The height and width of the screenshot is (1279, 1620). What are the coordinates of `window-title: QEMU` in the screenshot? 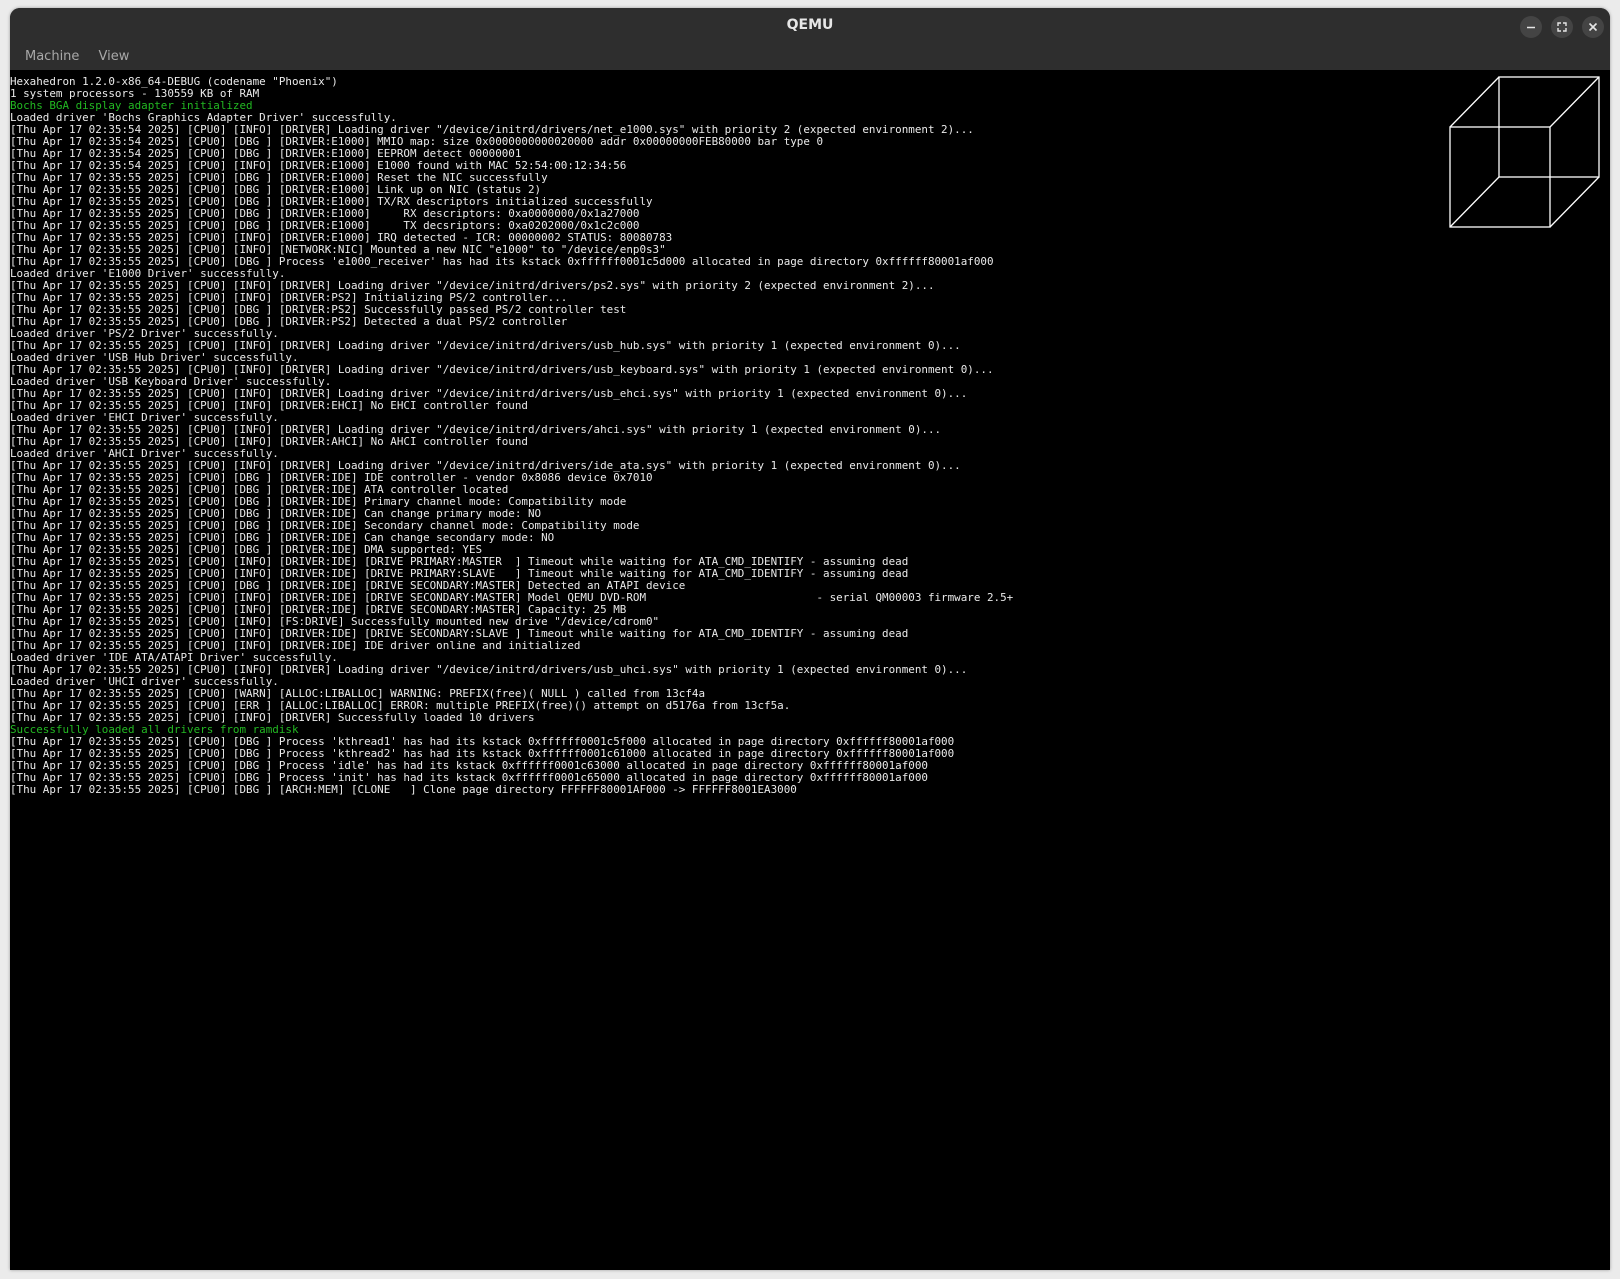 It's located at (810, 25).